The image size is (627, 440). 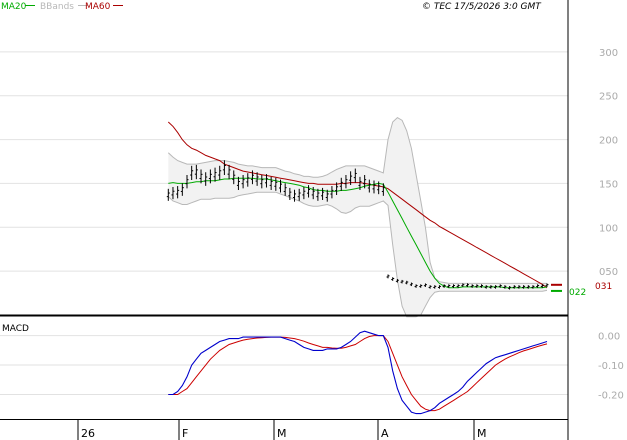 I want to click on price-y-tick-label: 100, so click(x=608, y=228).